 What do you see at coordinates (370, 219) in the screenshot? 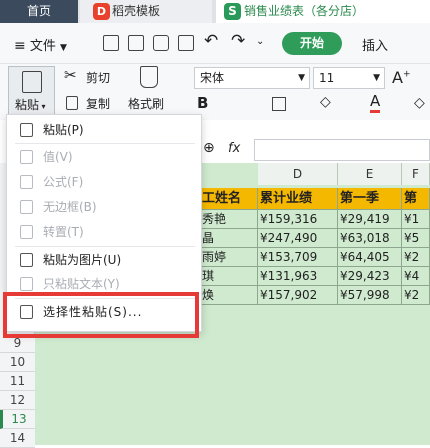
I see `table-cell: ¥29,419` at bounding box center [370, 219].